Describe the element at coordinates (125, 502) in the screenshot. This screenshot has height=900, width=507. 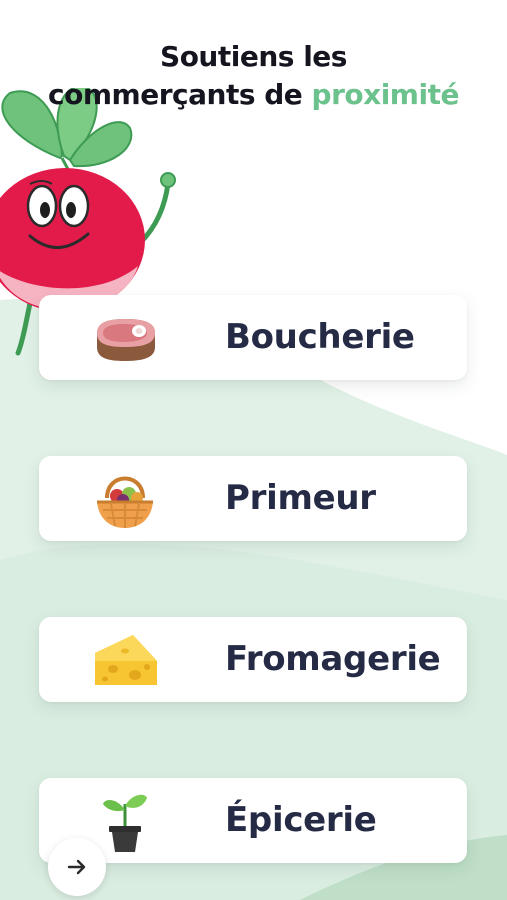
I see `fruit-basket-icon` at that location.